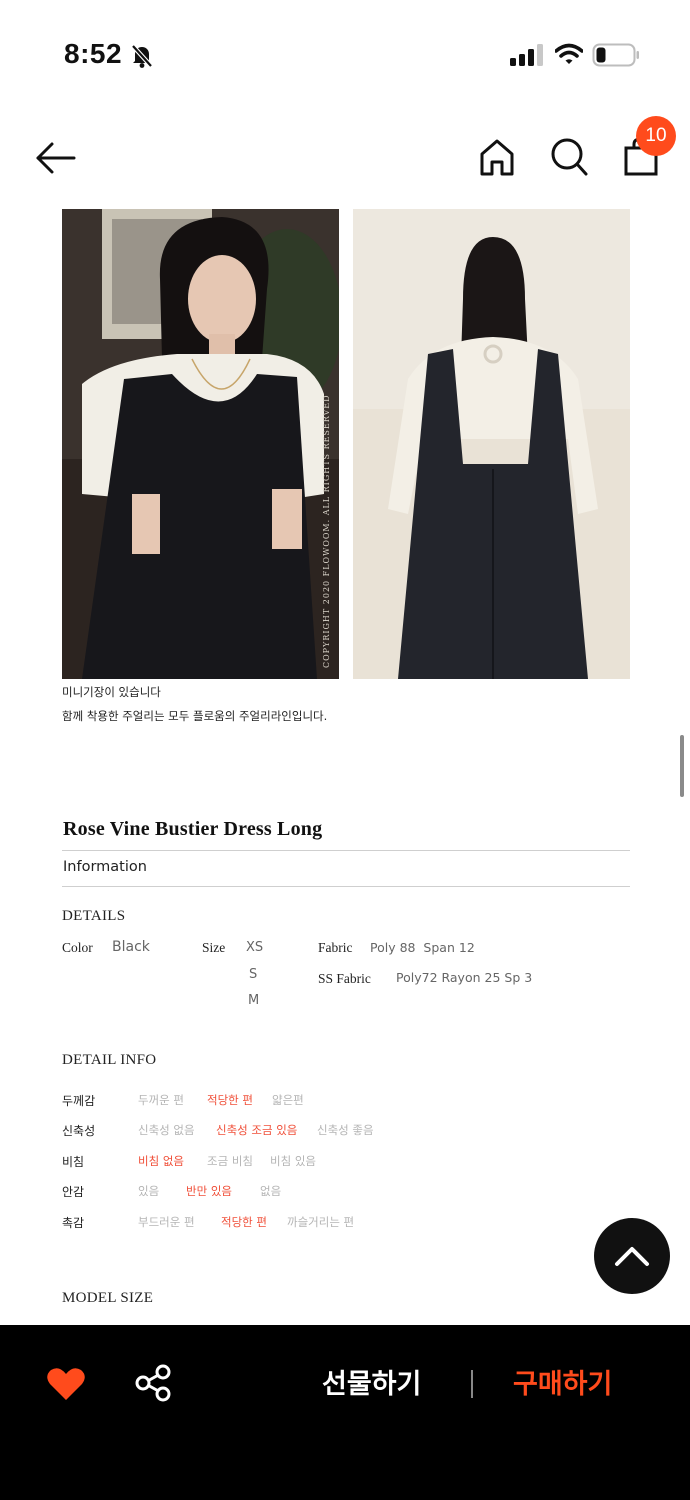  I want to click on chevron-up-icon, so click(632, 1256).